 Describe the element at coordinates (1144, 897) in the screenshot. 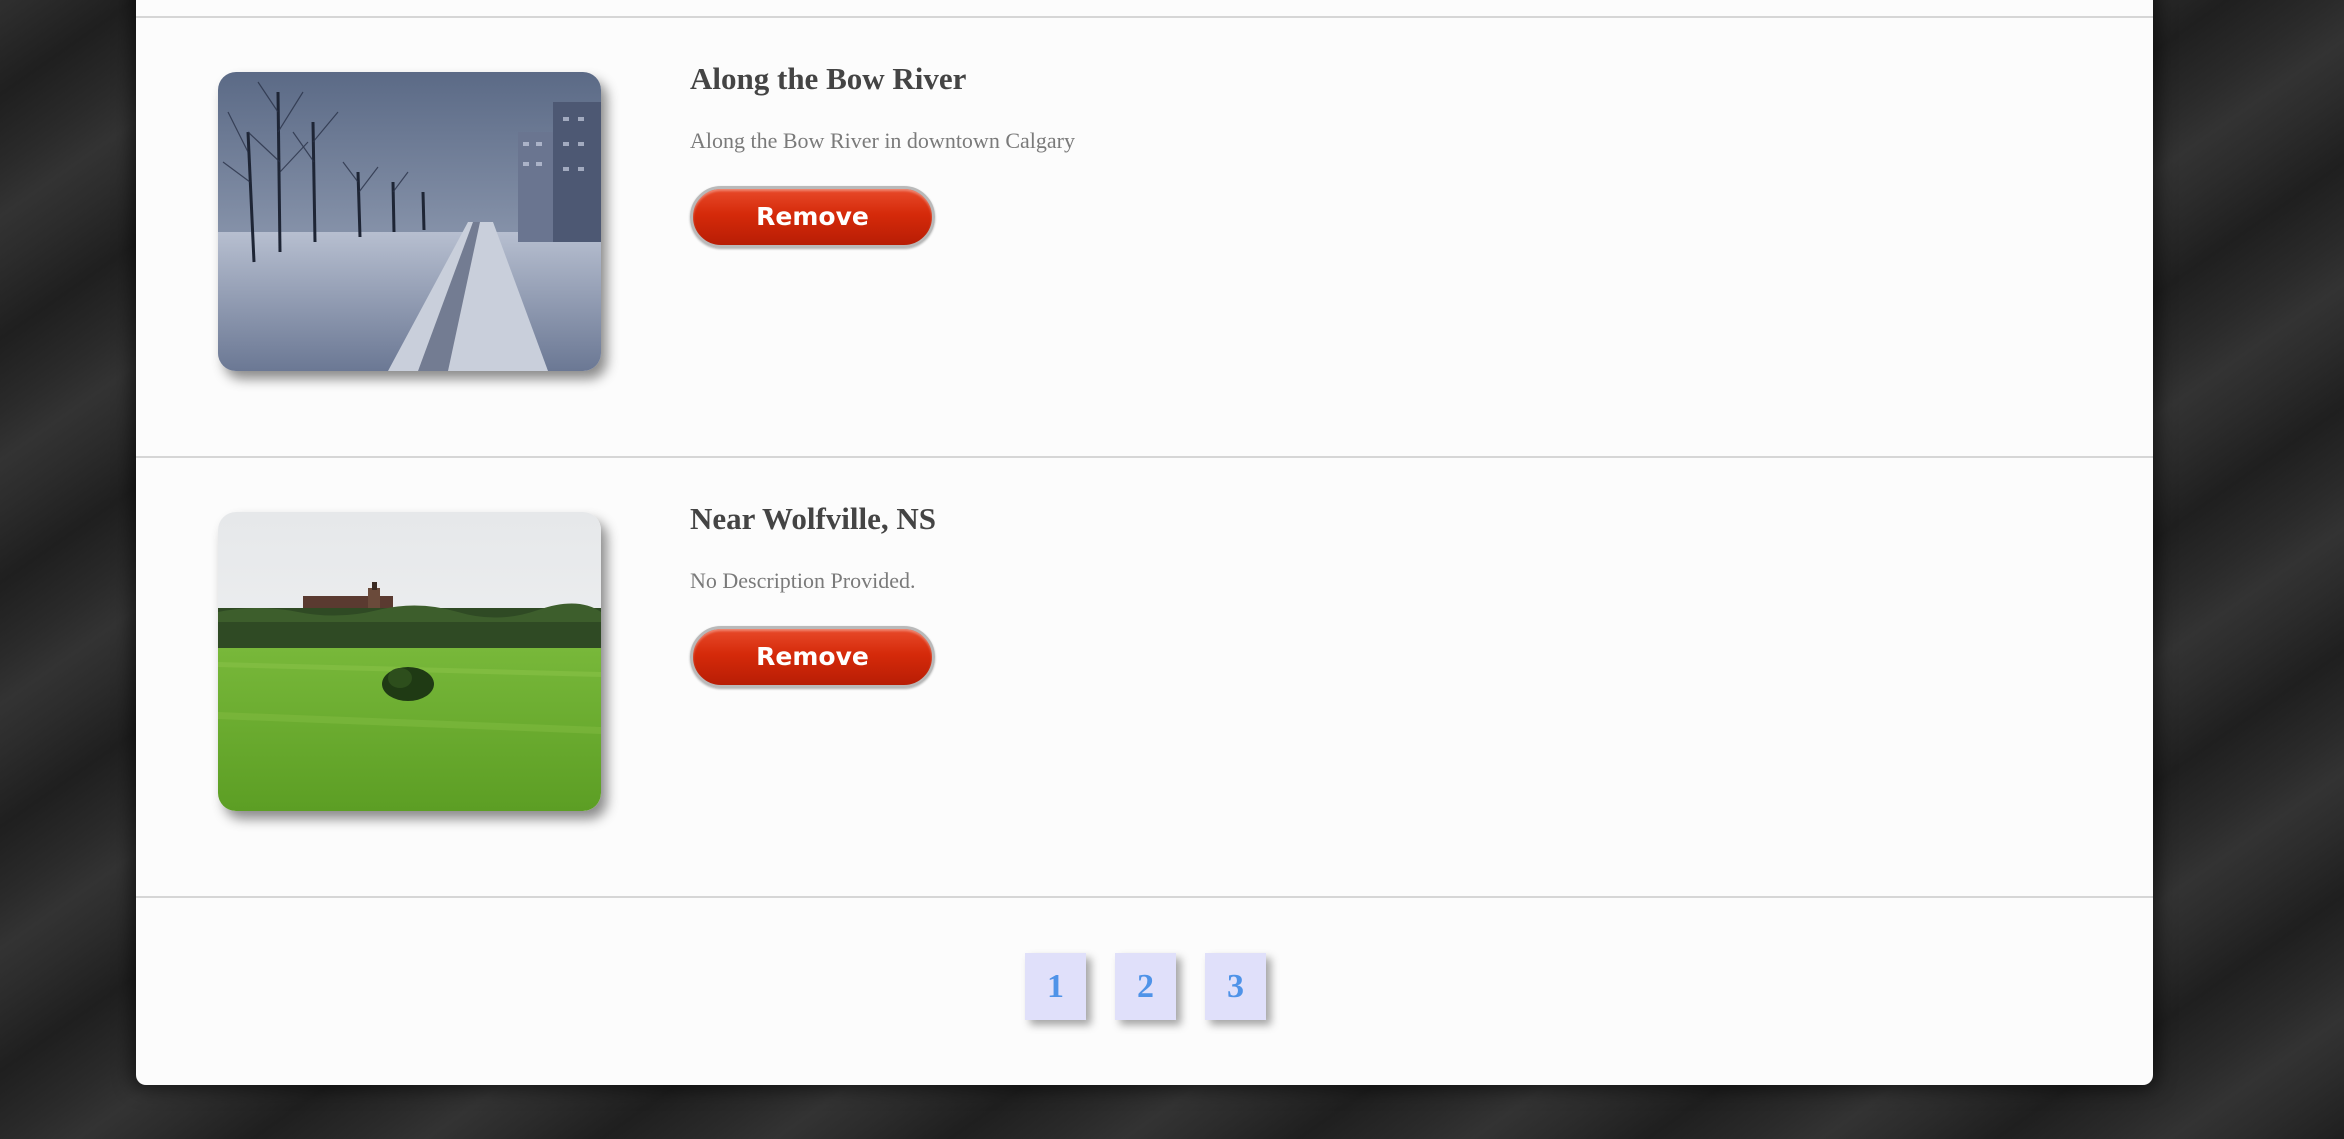

I see `divider` at that location.